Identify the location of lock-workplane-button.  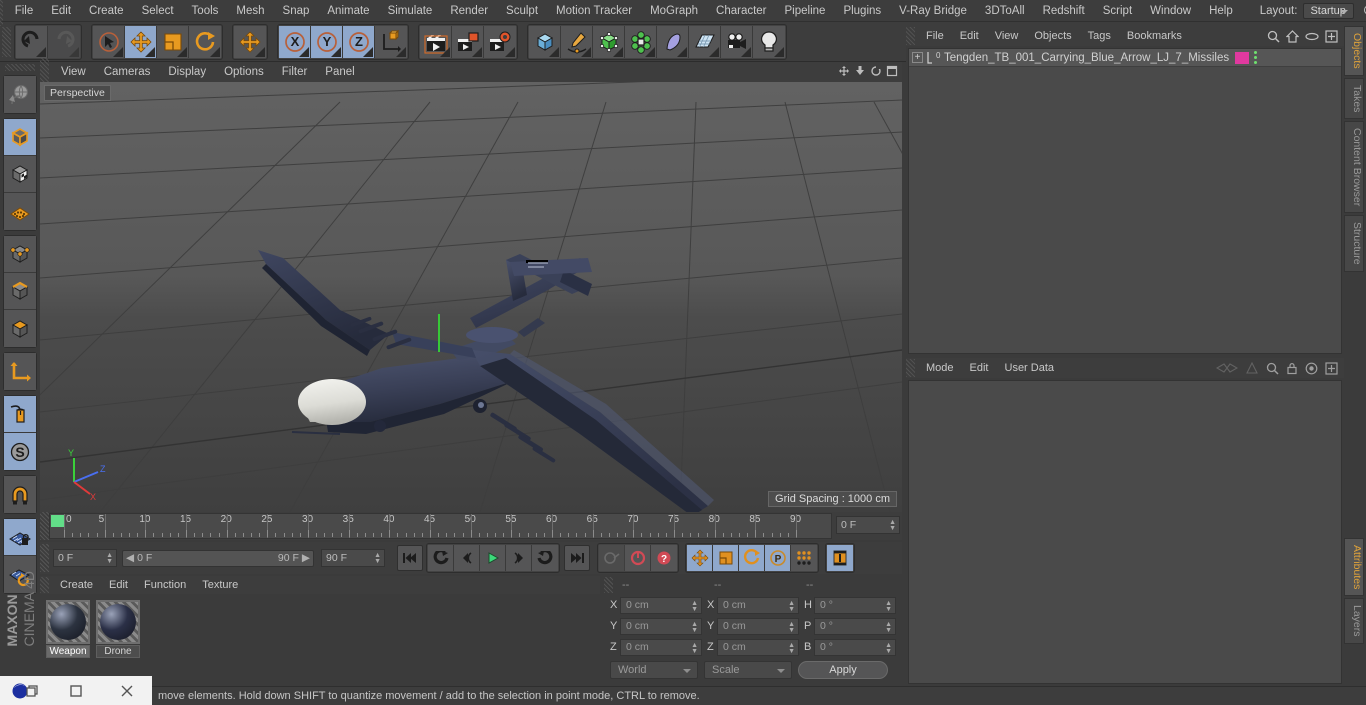
(20, 537).